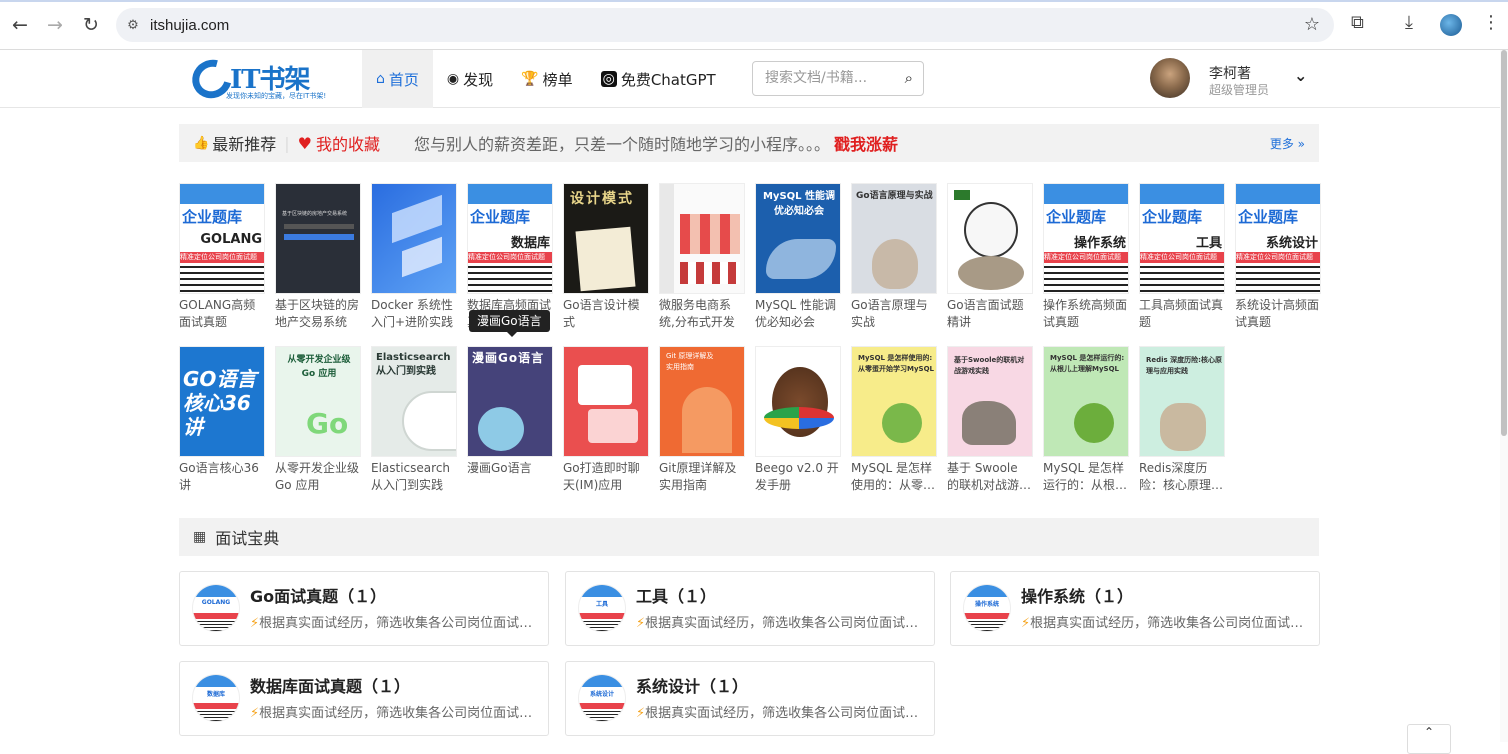  I want to click on reload-icon: ↻, so click(91, 25).